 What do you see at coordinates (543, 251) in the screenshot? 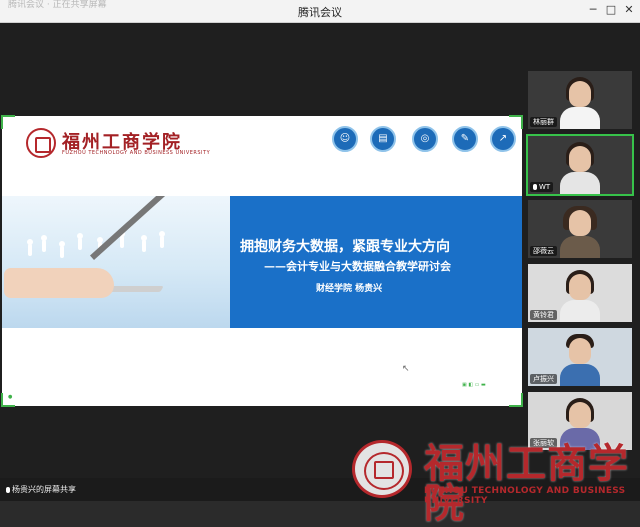
I see `participant-name: 邵薇云` at bounding box center [543, 251].